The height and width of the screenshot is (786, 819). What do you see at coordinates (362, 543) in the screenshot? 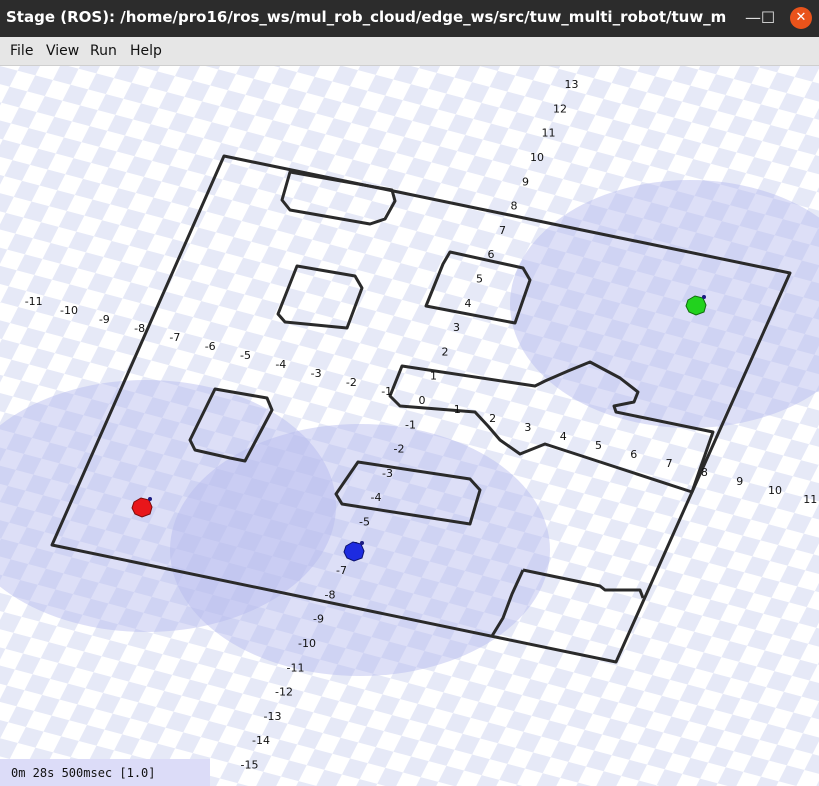
I see `blue-robot-sensor` at bounding box center [362, 543].